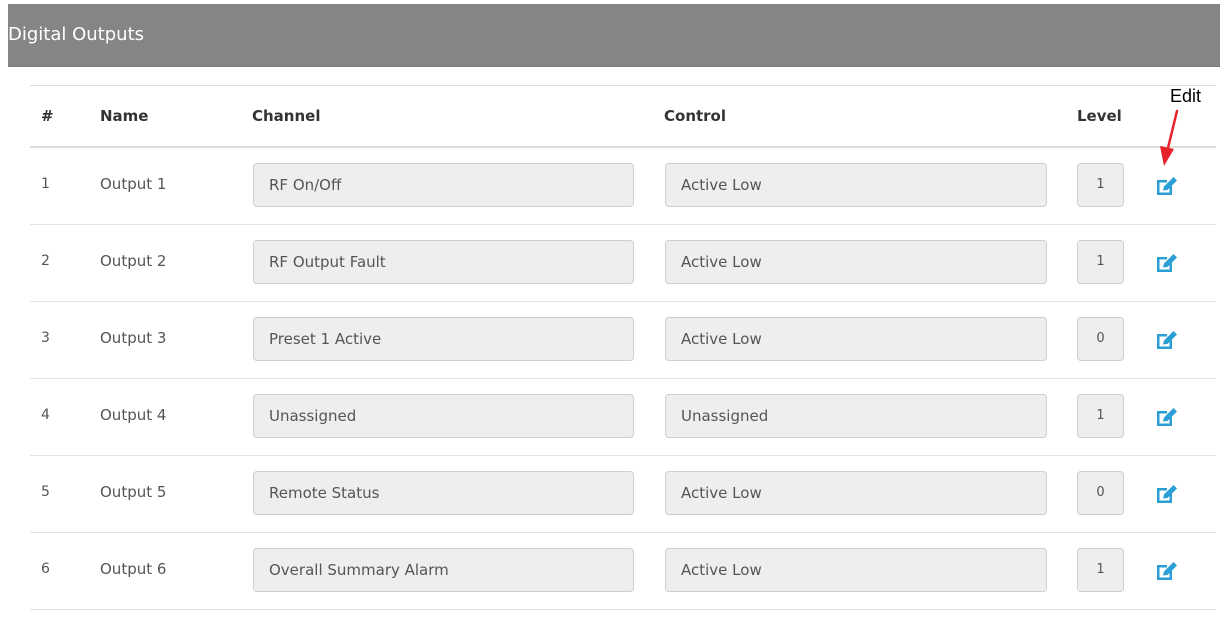 The height and width of the screenshot is (622, 1226). What do you see at coordinates (47, 116) in the screenshot?
I see `header-number: #` at bounding box center [47, 116].